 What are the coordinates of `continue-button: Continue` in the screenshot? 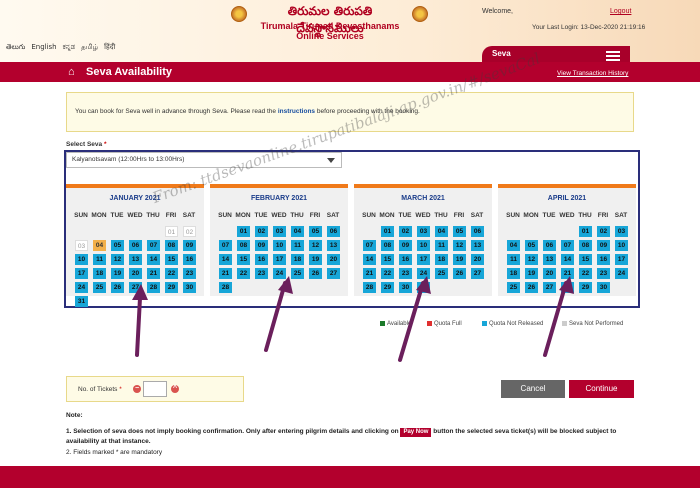 It's located at (601, 389).